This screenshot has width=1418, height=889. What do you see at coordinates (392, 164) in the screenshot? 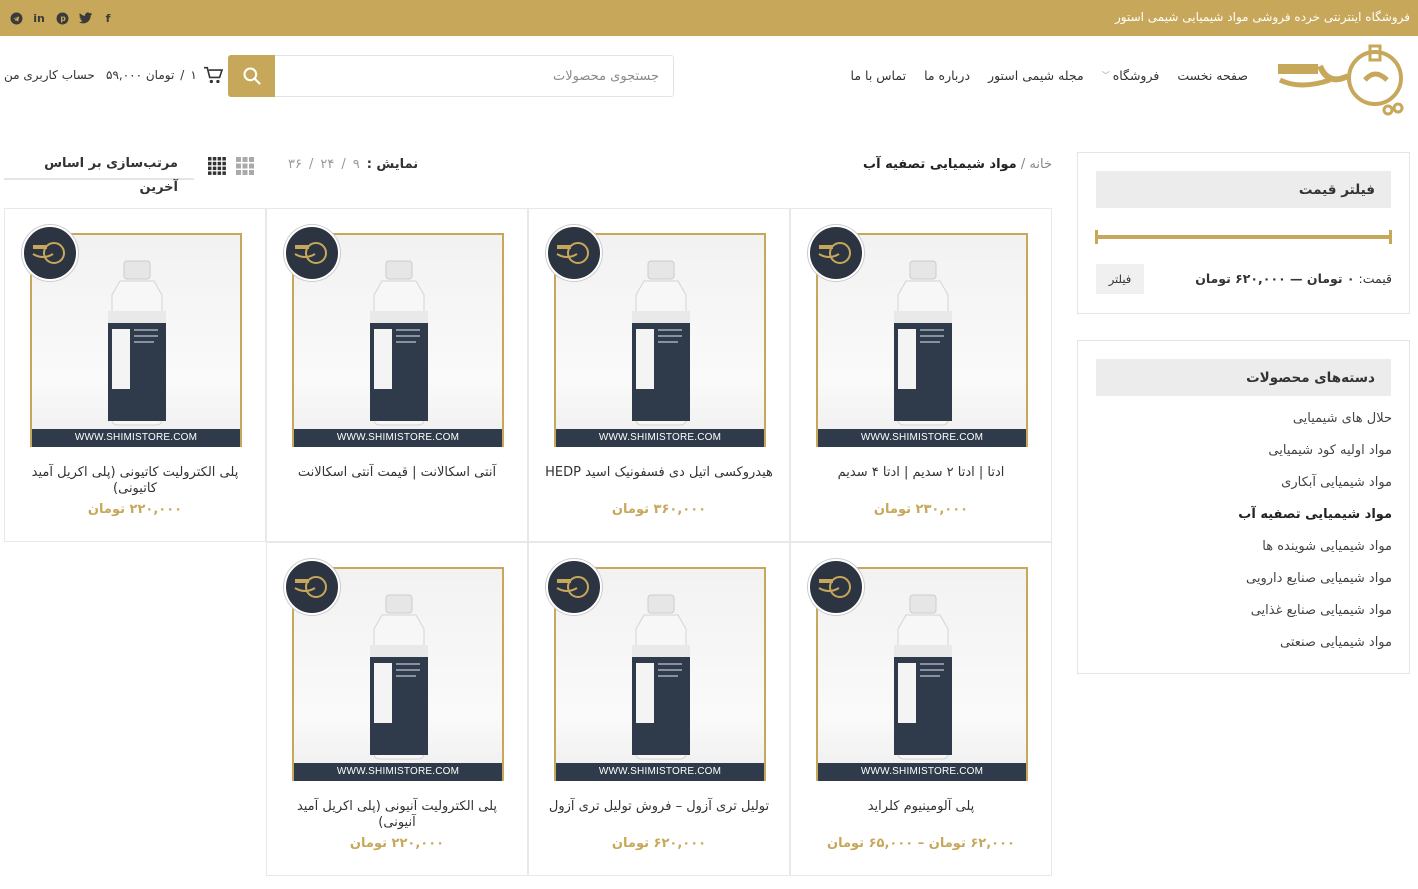
I see `per-page-label: نمایش :` at bounding box center [392, 164].